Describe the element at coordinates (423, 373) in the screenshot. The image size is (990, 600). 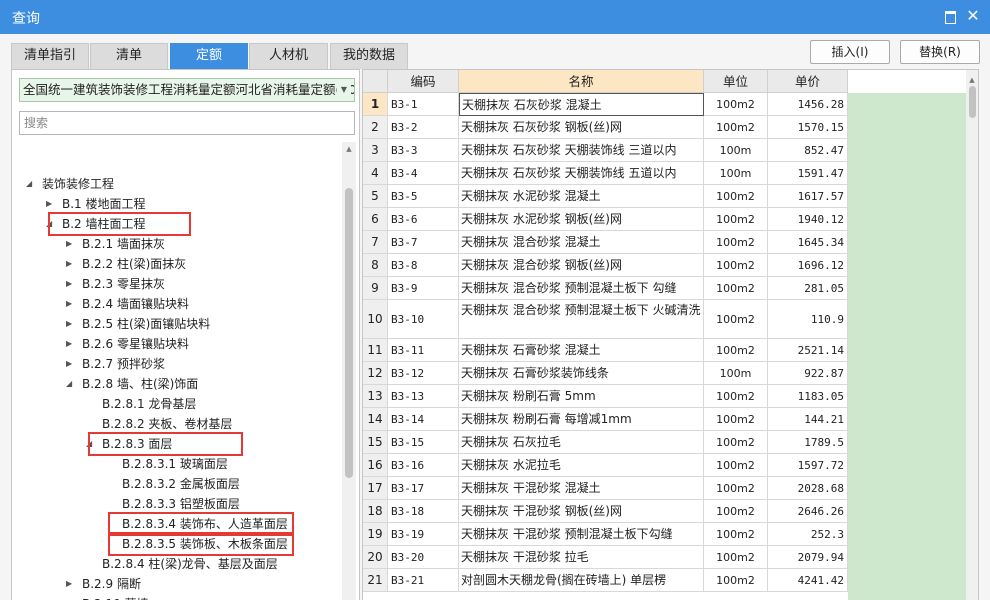
I see `table-cell-code: B3-12` at that location.